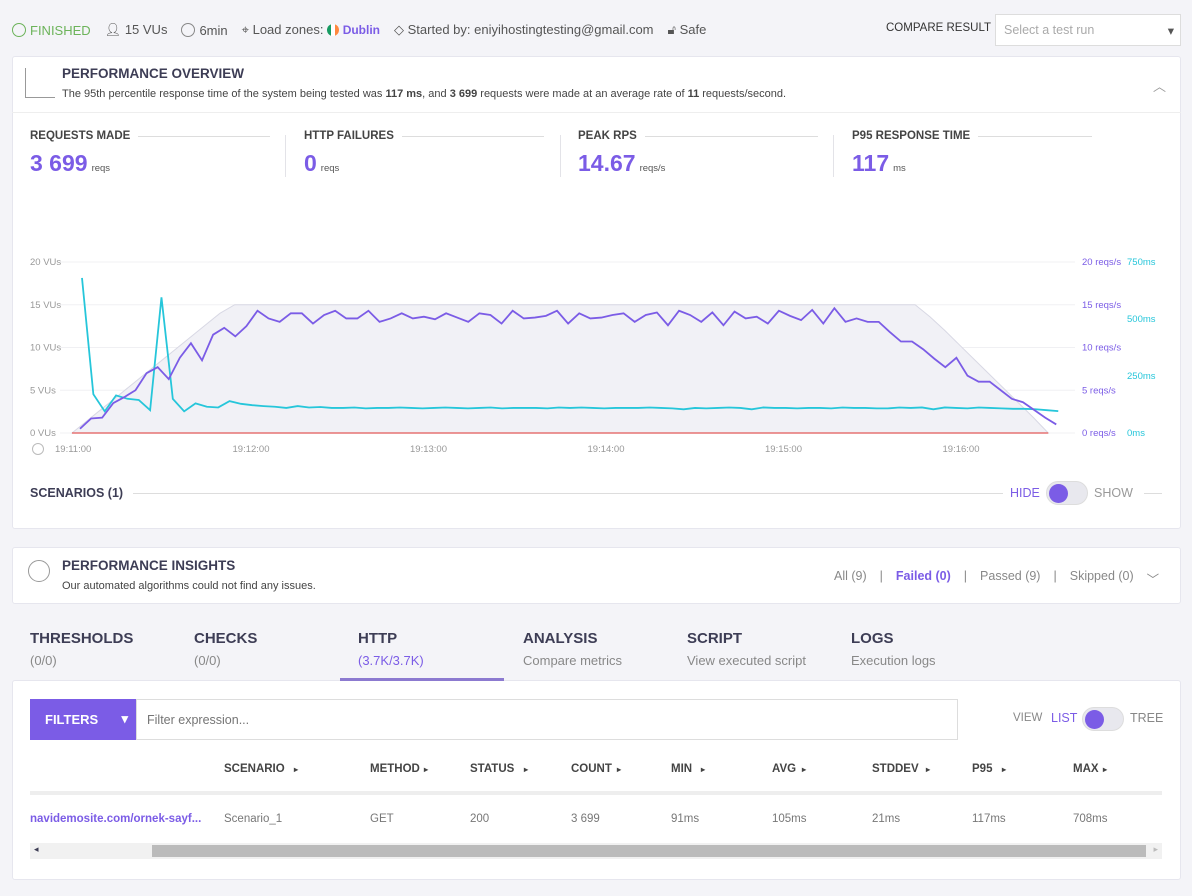  What do you see at coordinates (45, 262) in the screenshot?
I see `y-left-tick: 20 VUs` at bounding box center [45, 262].